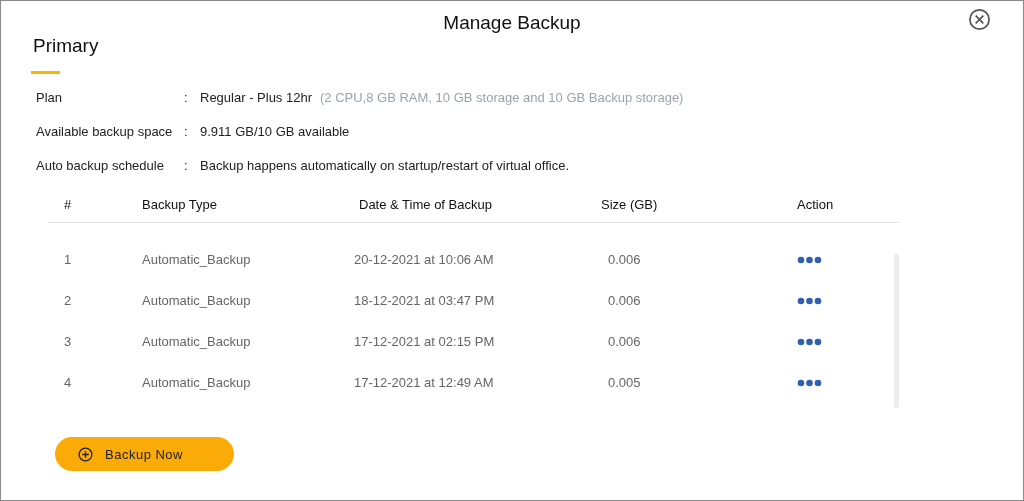  I want to click on detail-value: Regular - Plus 12hr, so click(256, 97).